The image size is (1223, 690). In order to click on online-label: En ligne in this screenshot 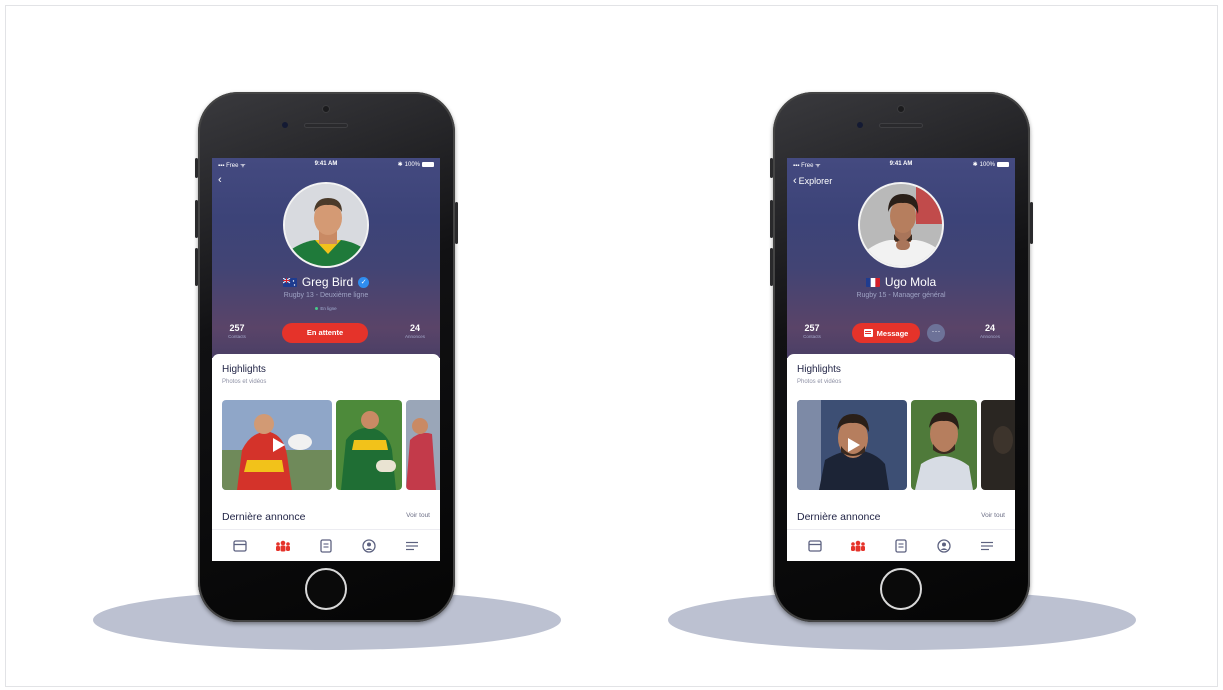, I will do `click(328, 308)`.